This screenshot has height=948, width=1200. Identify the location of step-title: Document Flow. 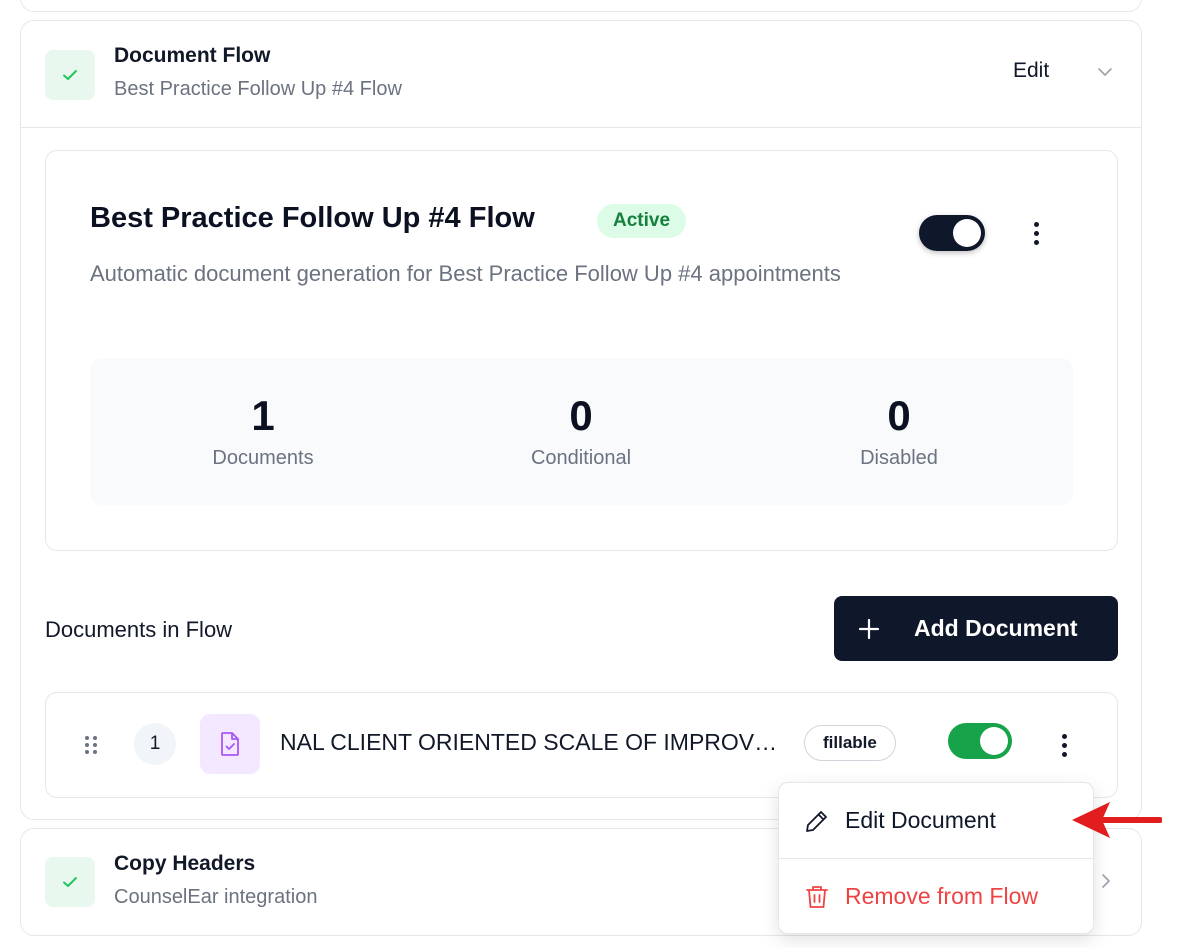
(192, 55).